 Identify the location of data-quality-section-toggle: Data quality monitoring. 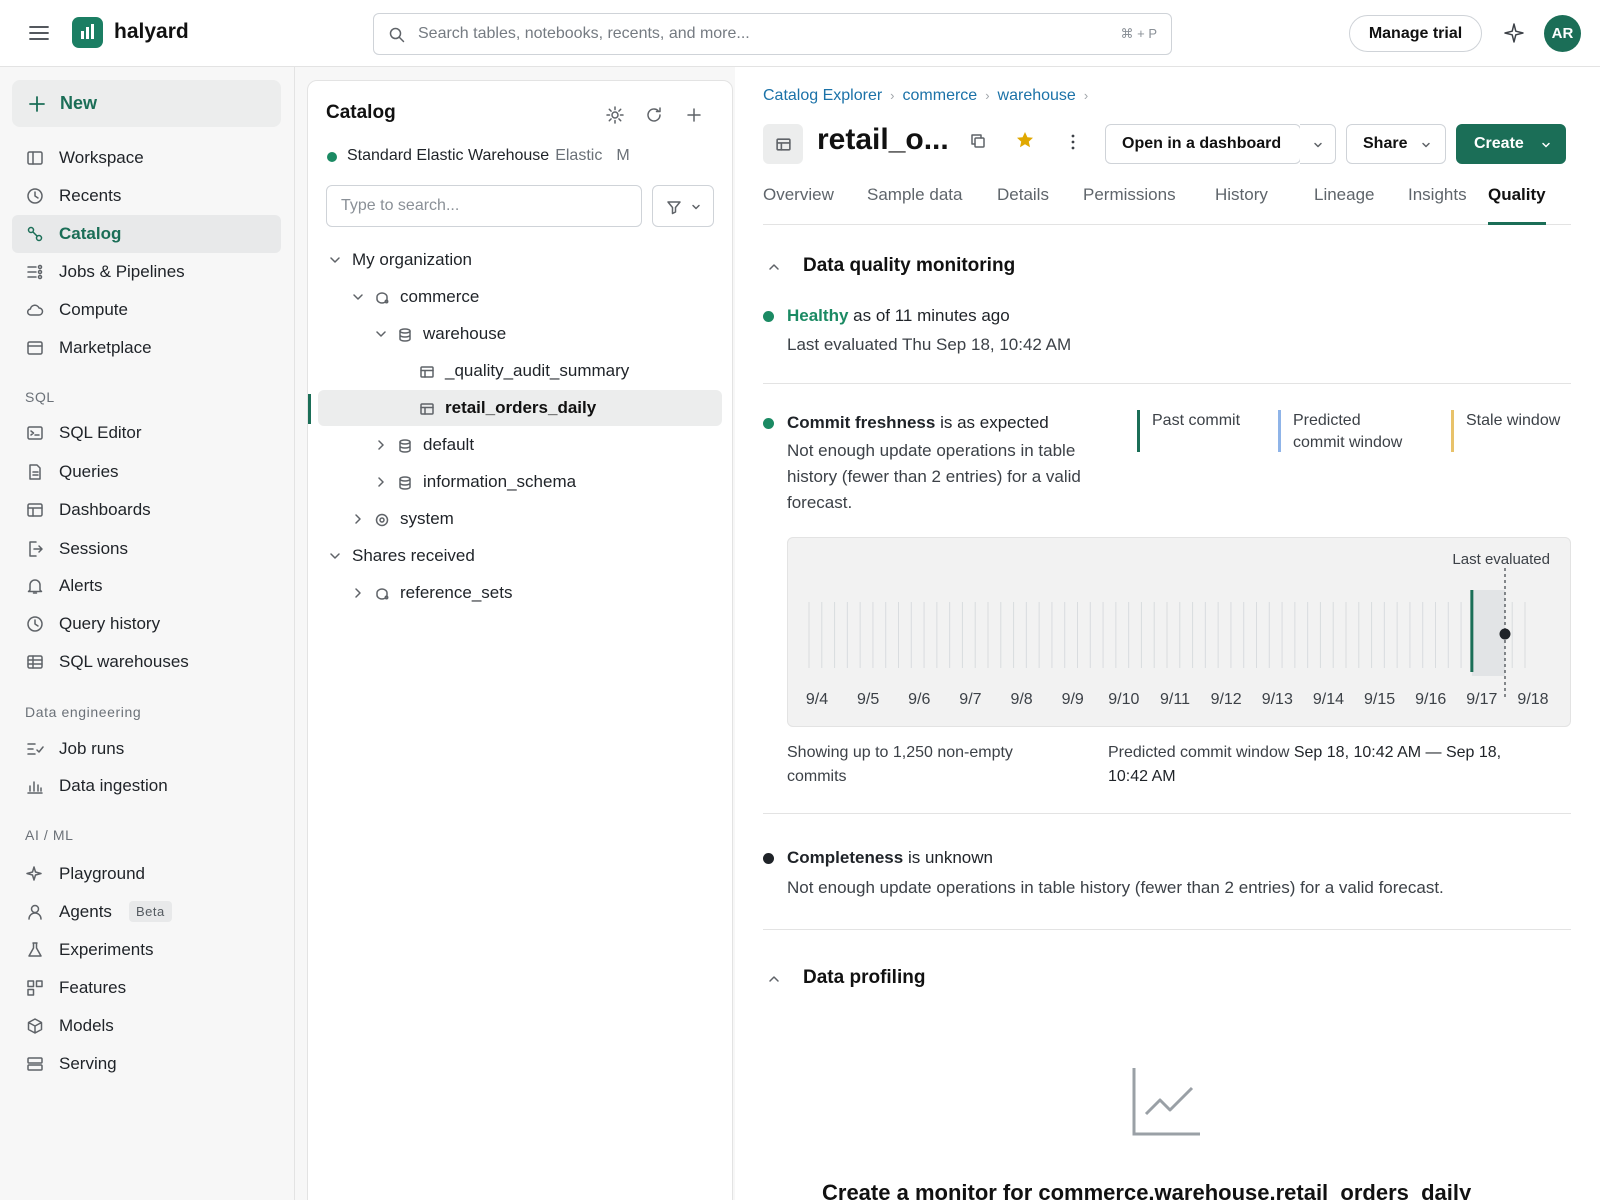
(963, 268).